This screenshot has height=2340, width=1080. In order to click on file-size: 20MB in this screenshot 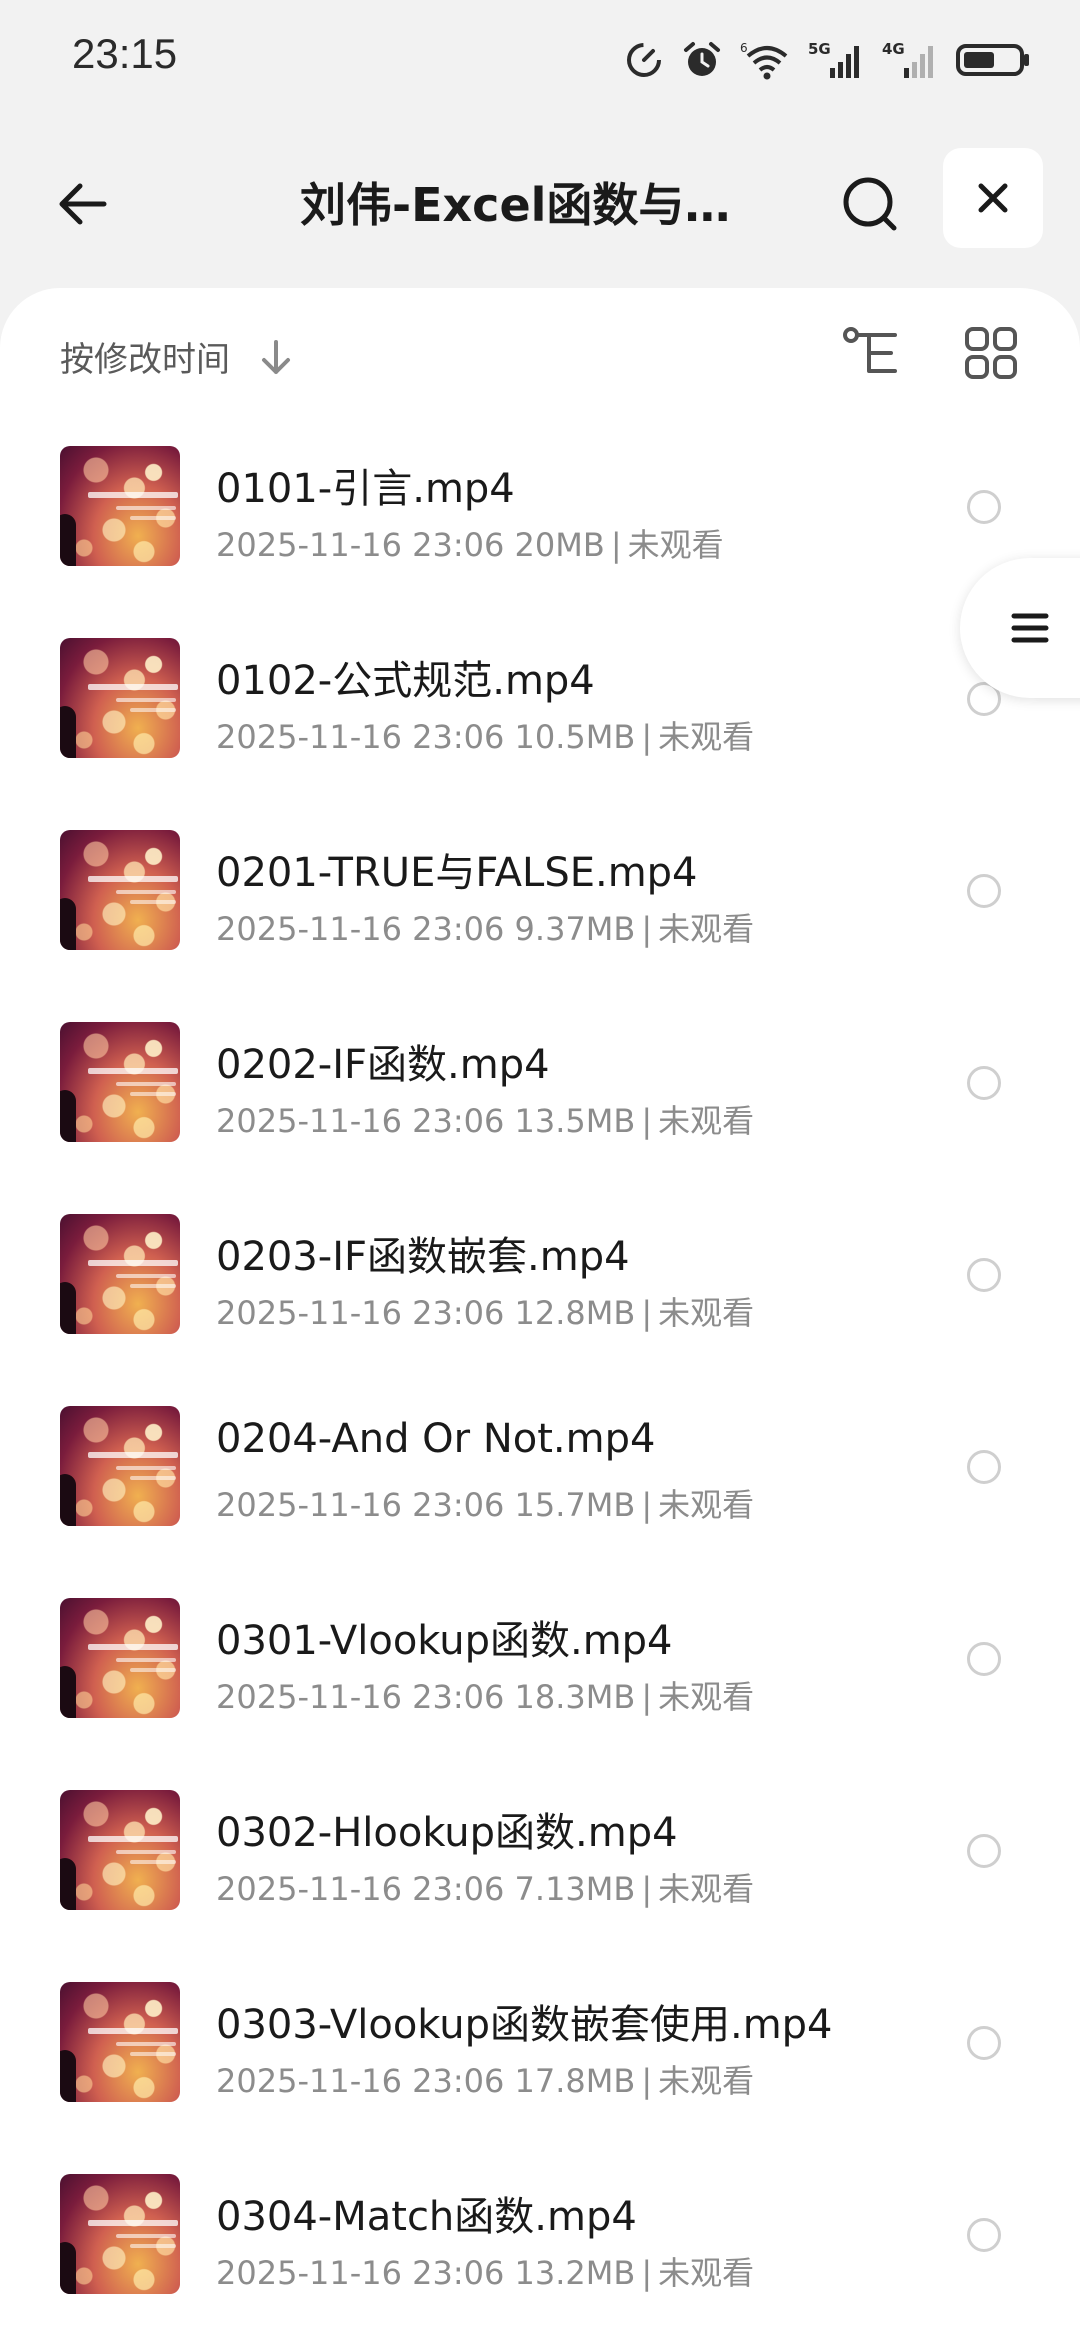, I will do `click(559, 545)`.